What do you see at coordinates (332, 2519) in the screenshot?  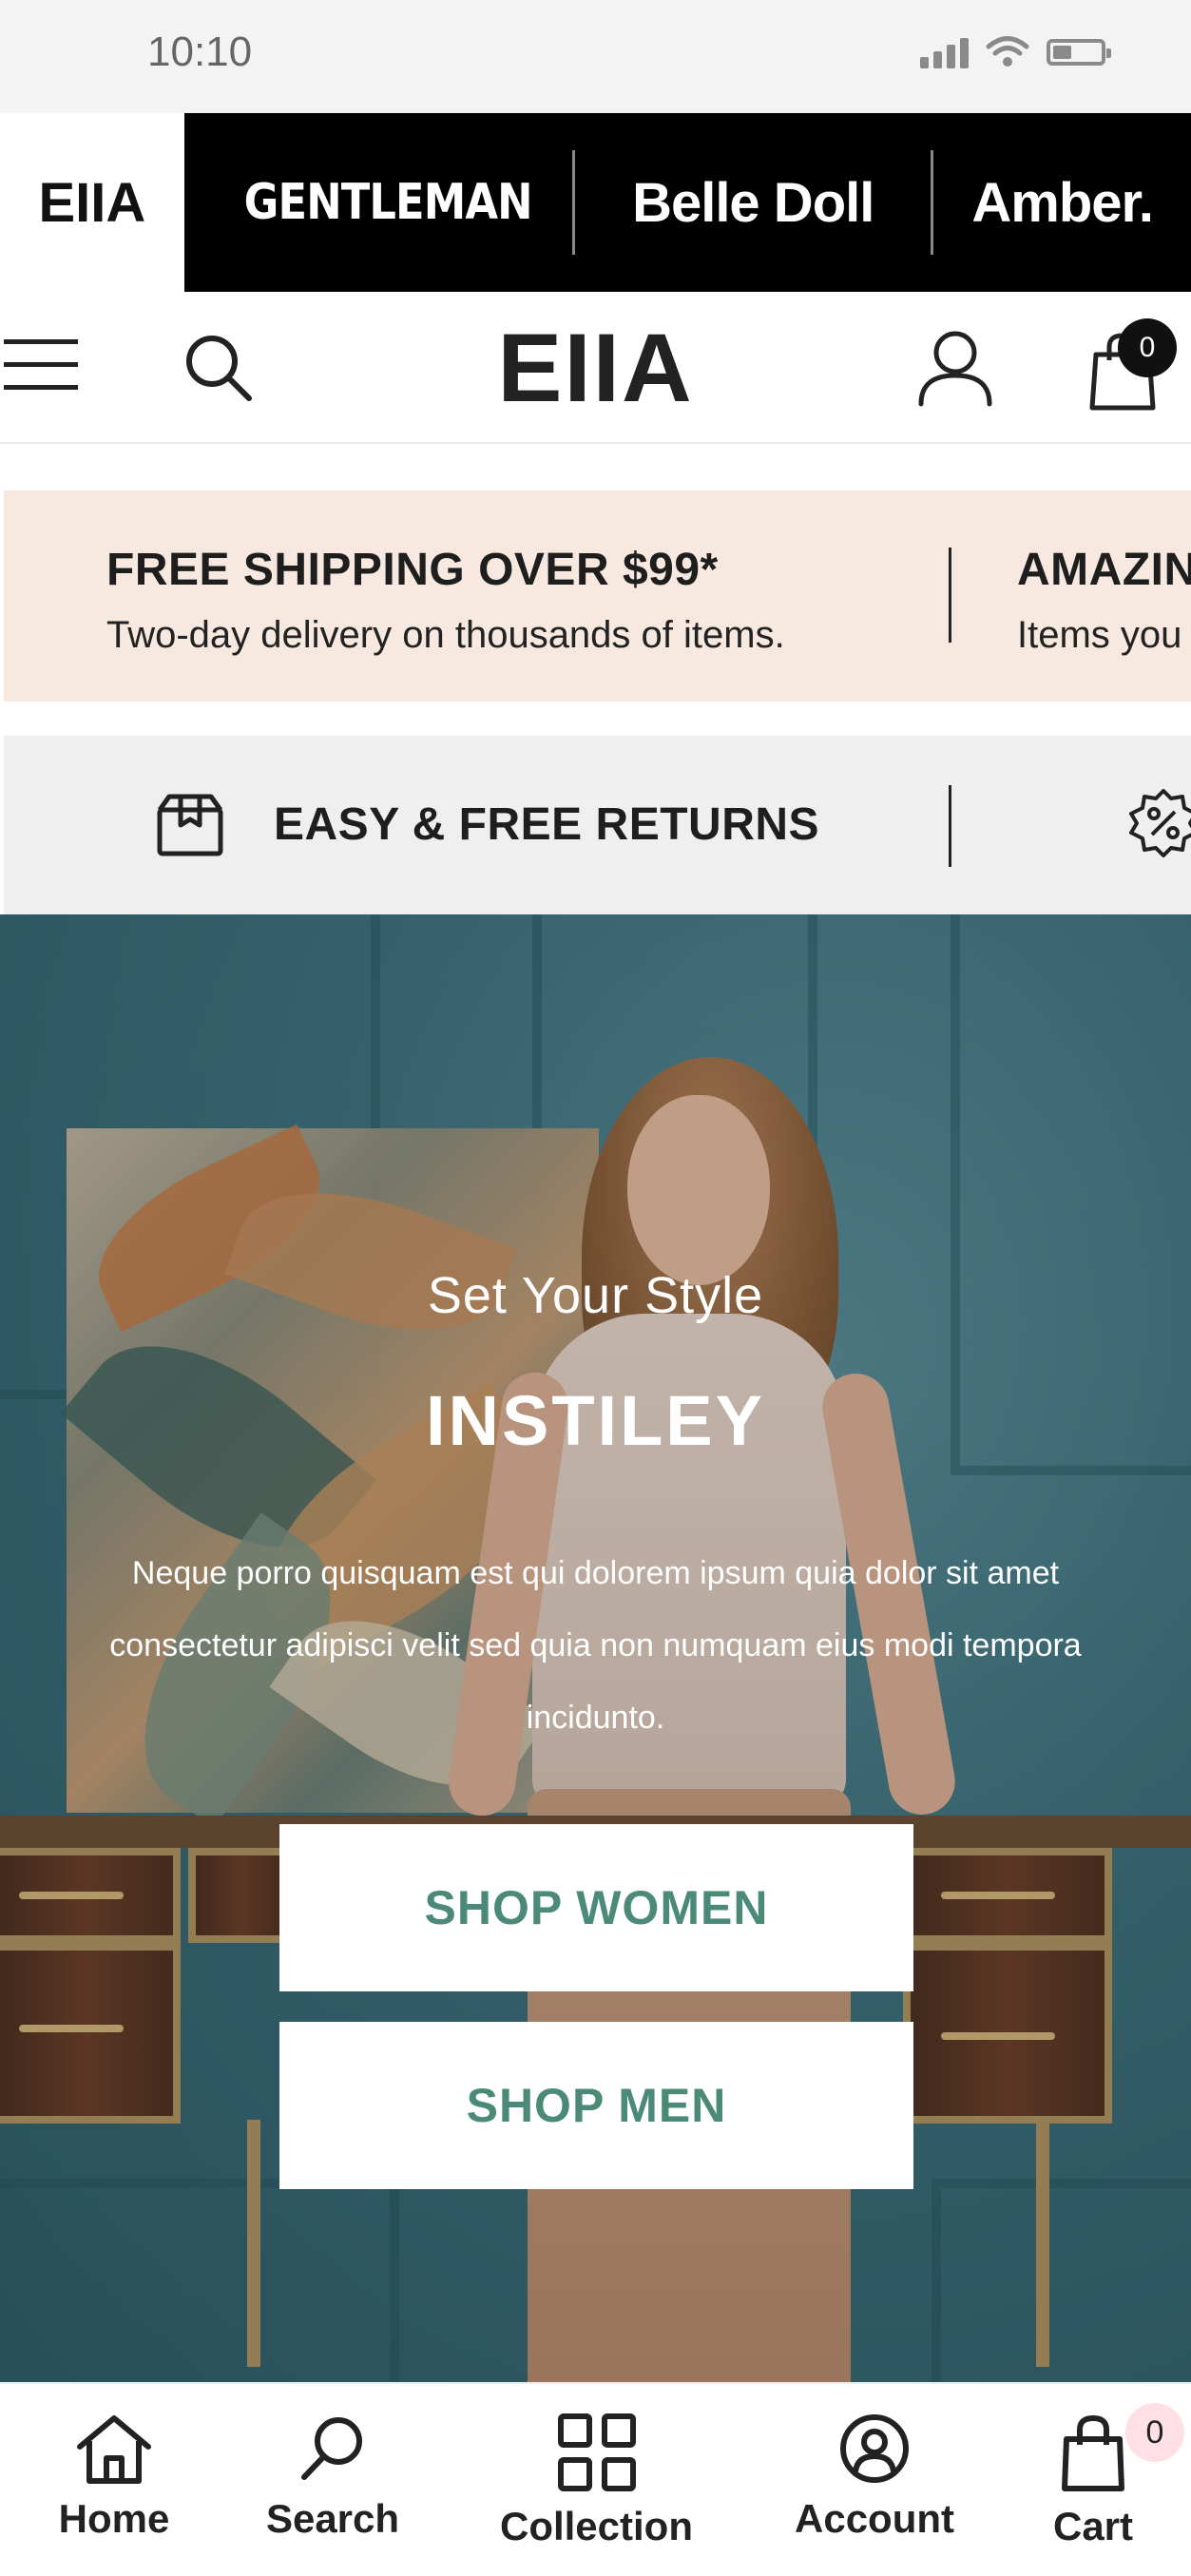 I see `nav-label-search: Search` at bounding box center [332, 2519].